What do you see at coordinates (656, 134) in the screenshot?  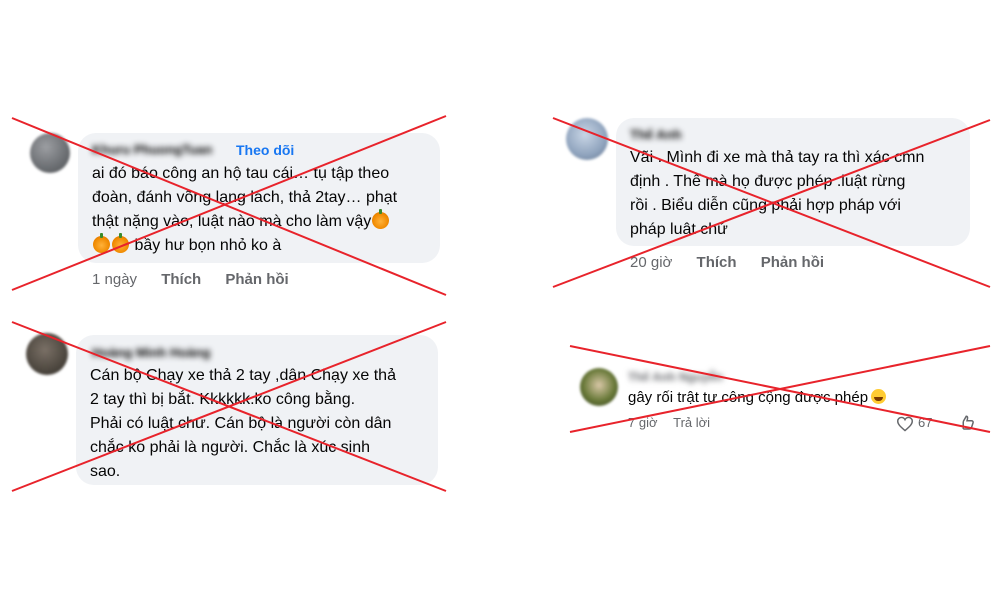 I see `comment-author: Thế Anh` at bounding box center [656, 134].